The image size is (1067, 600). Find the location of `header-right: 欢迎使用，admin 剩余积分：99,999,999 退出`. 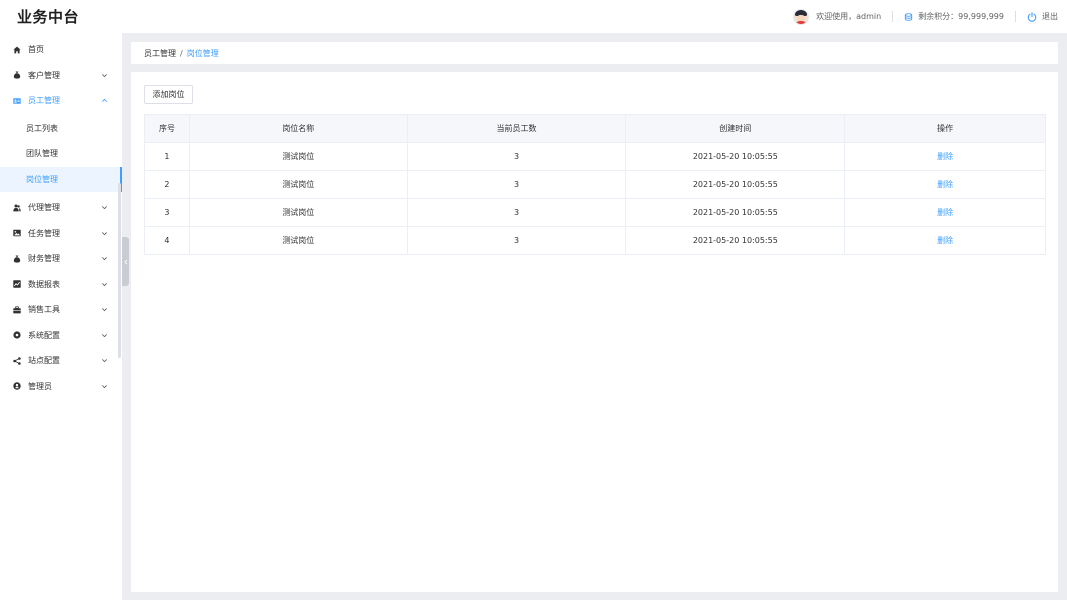

header-right: 欢迎使用，admin 剩余积分：99,999,999 退出 is located at coordinates (925, 16).